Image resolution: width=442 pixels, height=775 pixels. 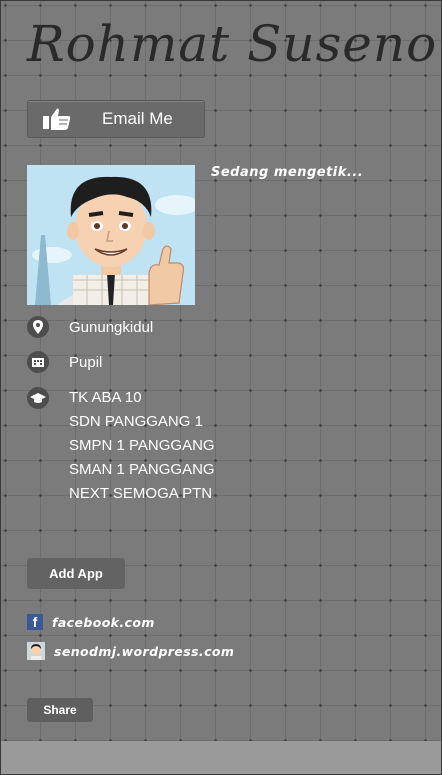 What do you see at coordinates (64, 363) in the screenshot?
I see `occupation-row: Pupil` at bounding box center [64, 363].